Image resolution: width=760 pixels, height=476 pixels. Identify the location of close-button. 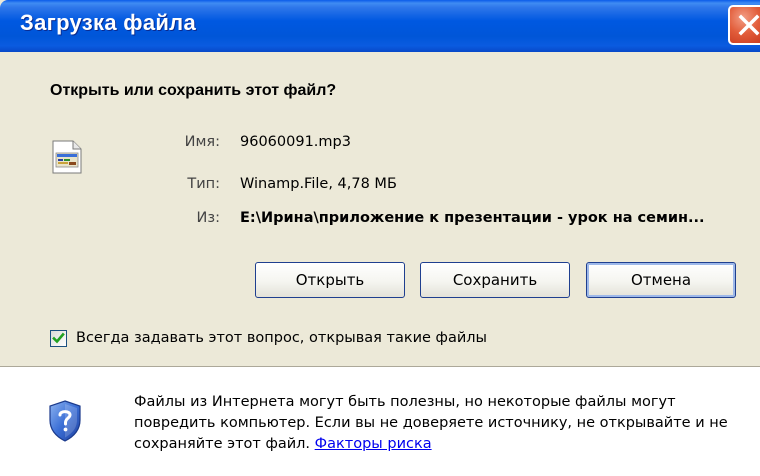
(744, 25).